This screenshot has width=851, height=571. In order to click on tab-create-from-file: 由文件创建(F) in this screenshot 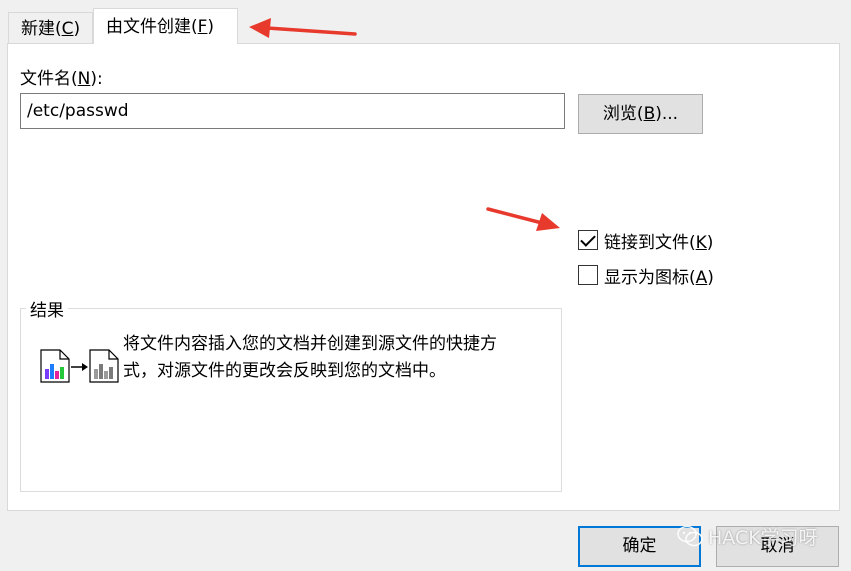, I will do `click(165, 26)`.